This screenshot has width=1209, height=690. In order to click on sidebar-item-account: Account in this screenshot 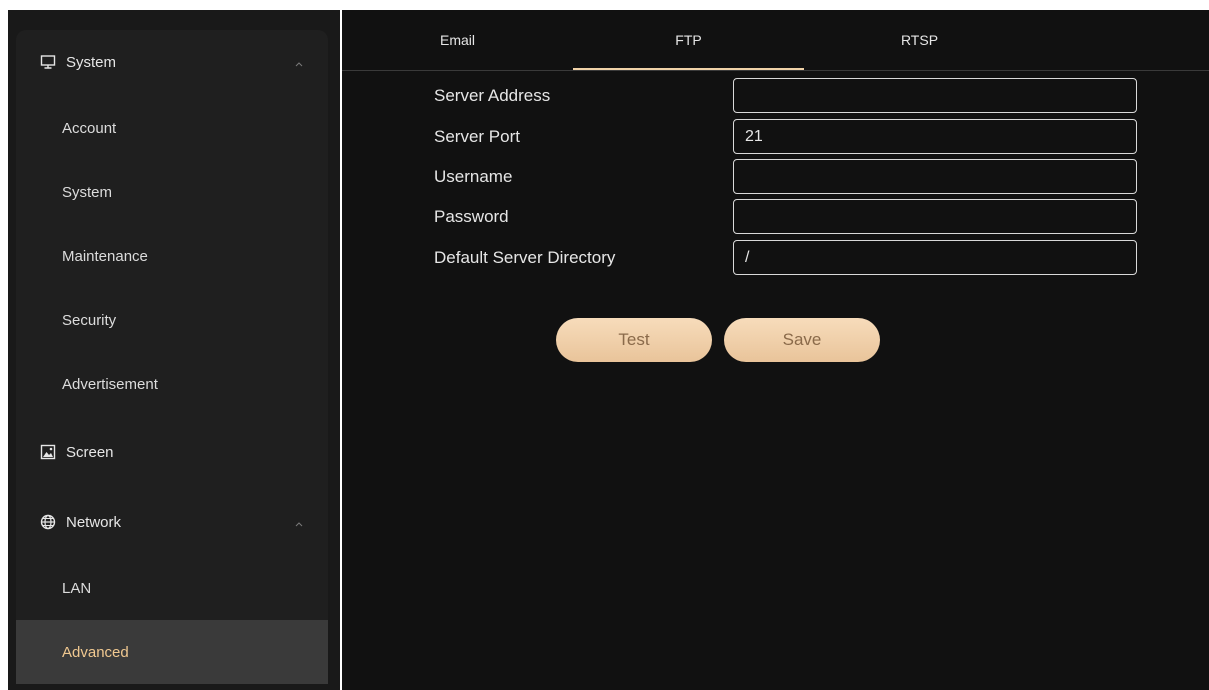, I will do `click(172, 128)`.